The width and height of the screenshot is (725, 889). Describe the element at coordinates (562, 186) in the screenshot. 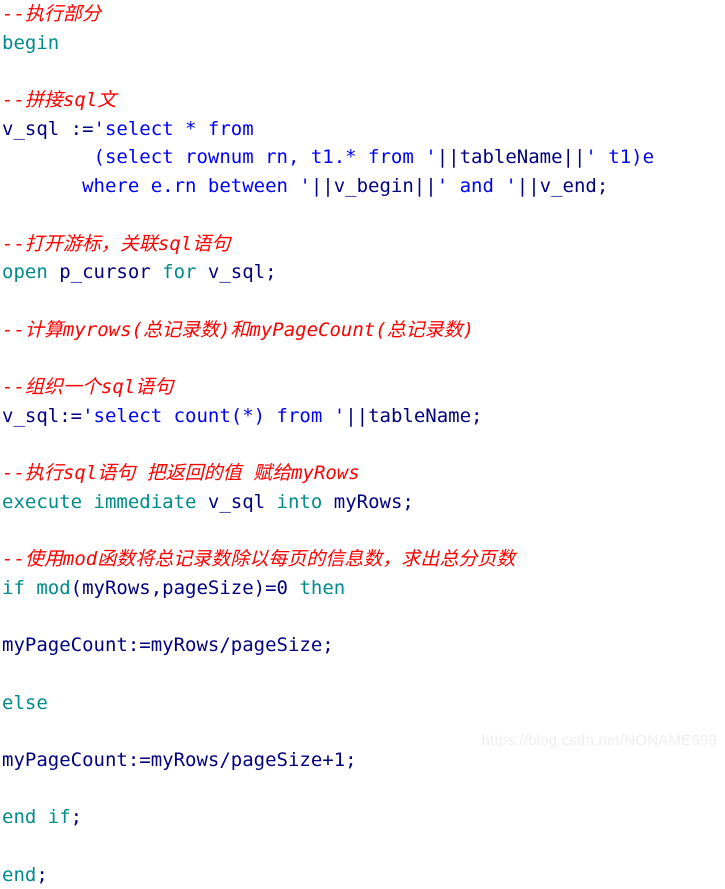

I see `code-token-identifier: ||v_end;` at that location.